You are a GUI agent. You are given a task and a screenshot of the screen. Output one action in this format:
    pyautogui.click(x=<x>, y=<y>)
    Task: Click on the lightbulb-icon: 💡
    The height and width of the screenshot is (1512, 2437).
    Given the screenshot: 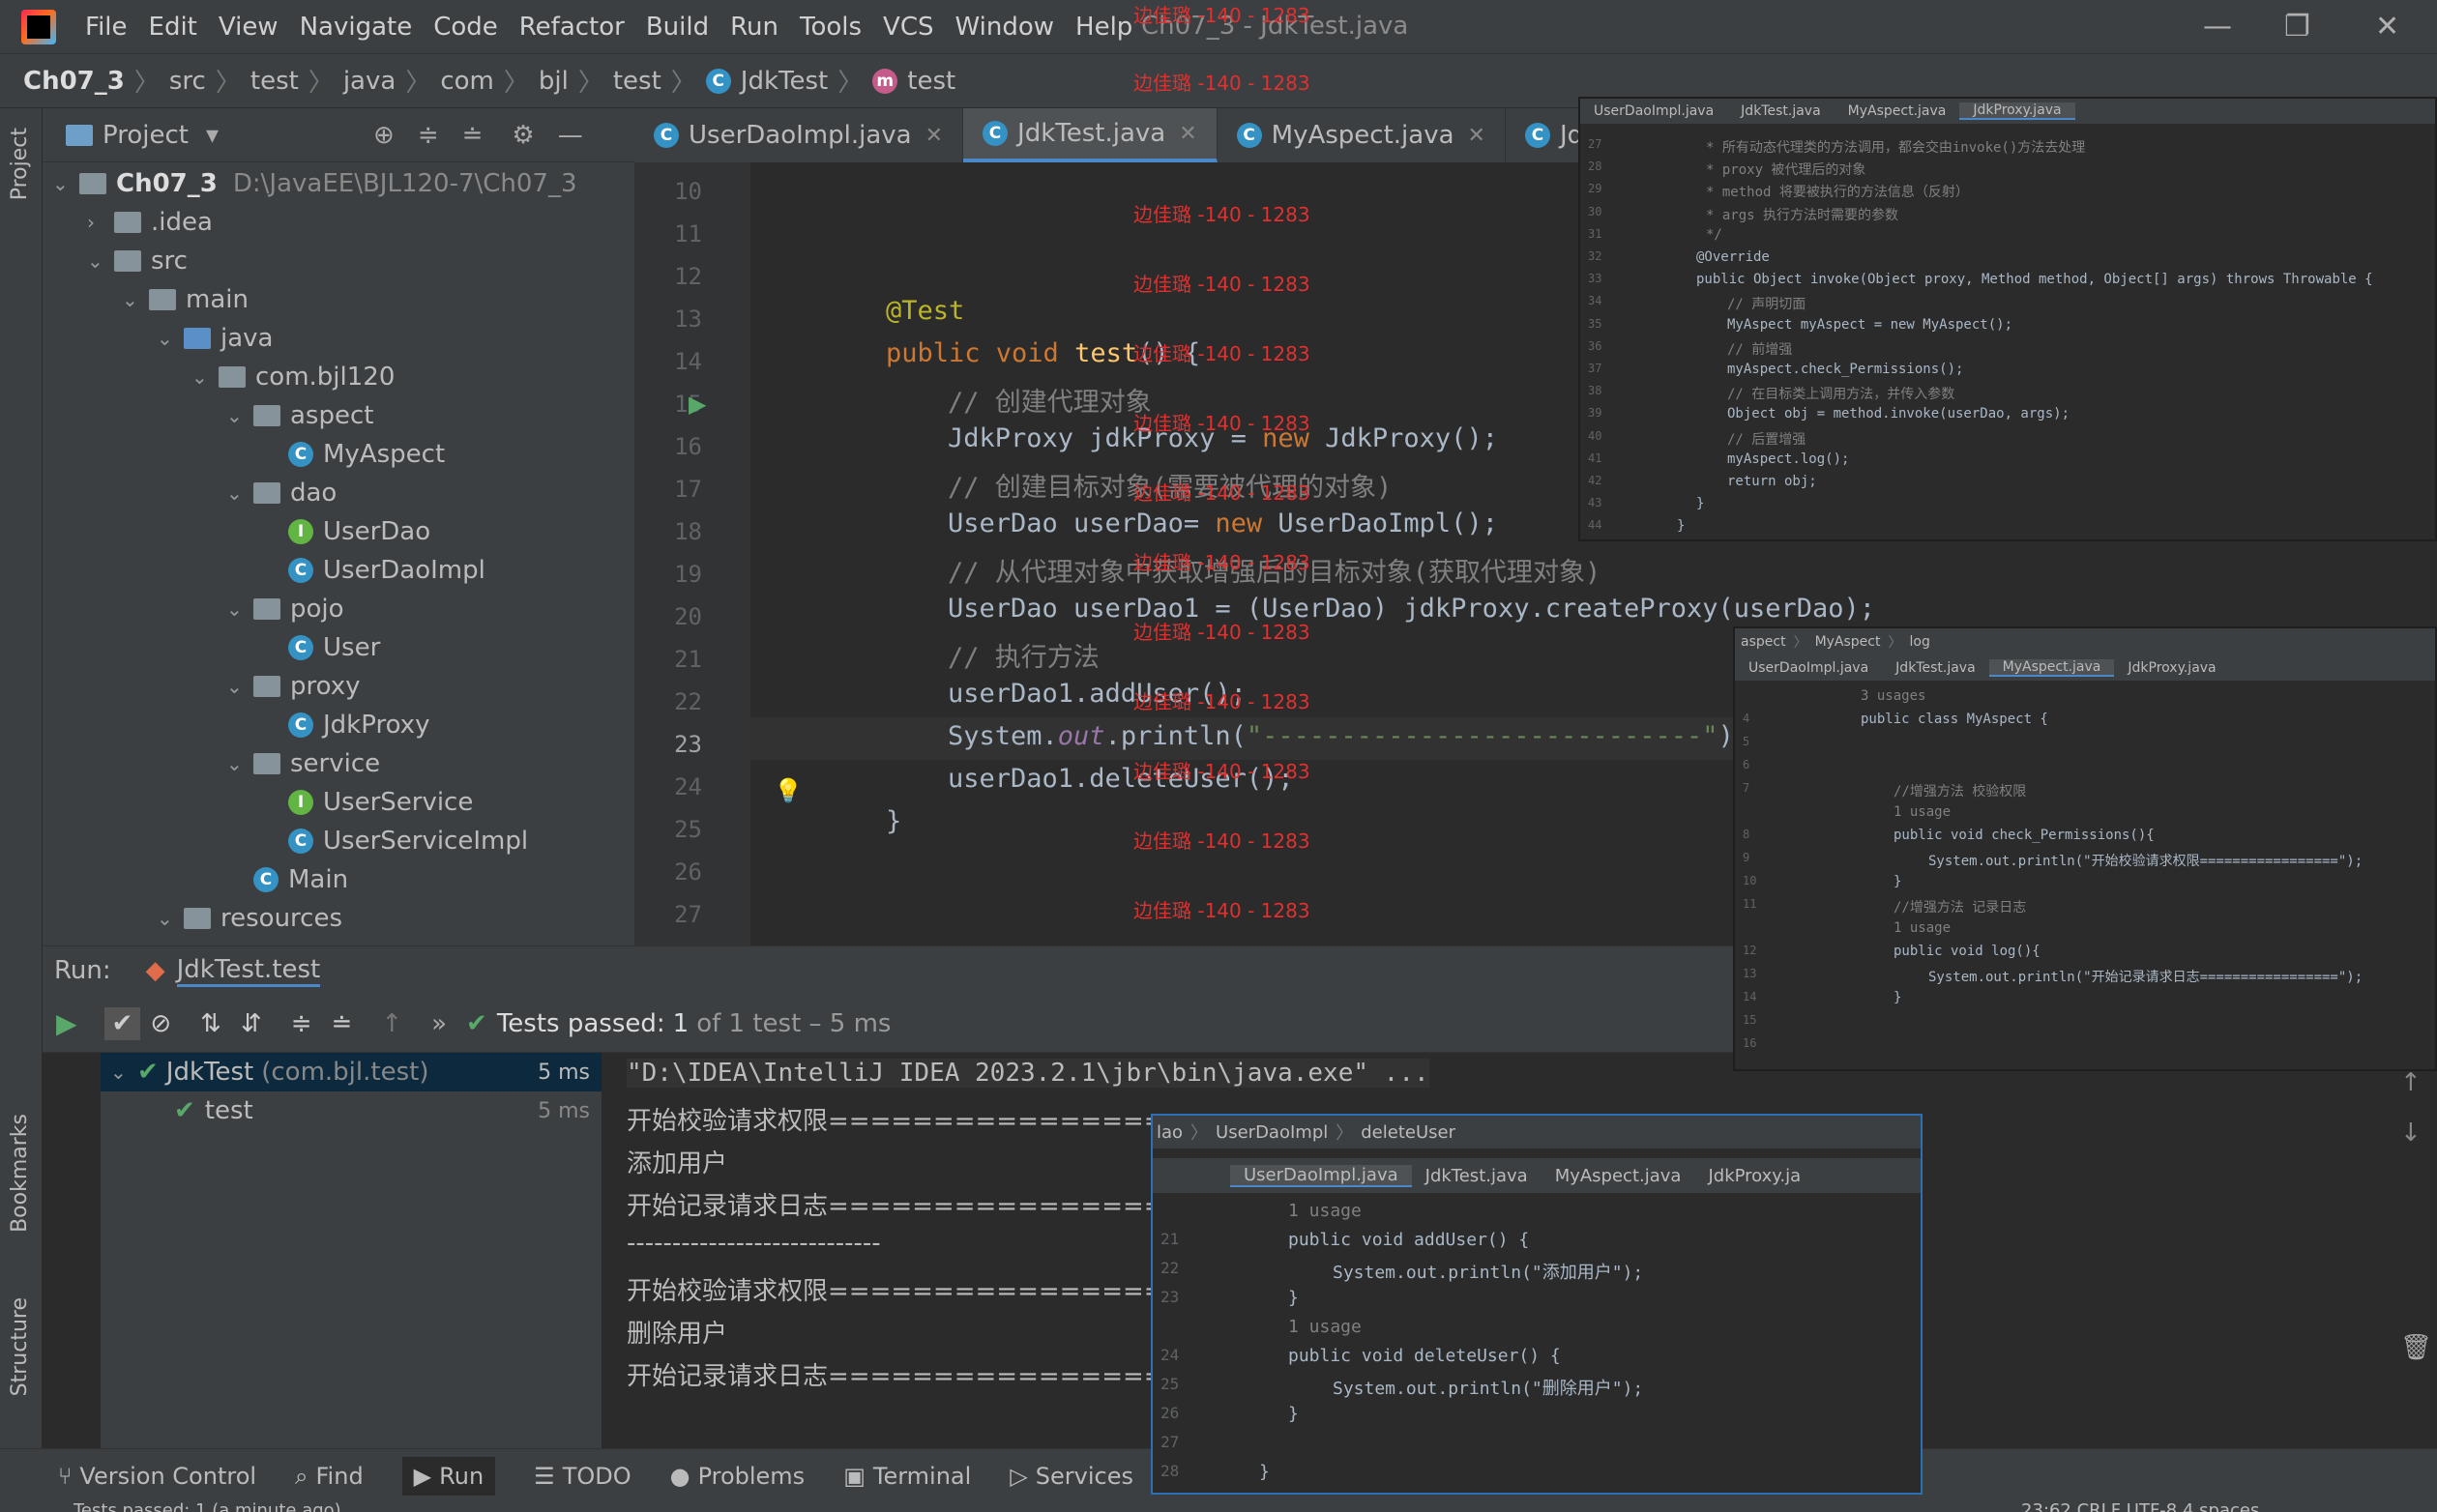 What is the action you would take?
    pyautogui.click(x=788, y=790)
    